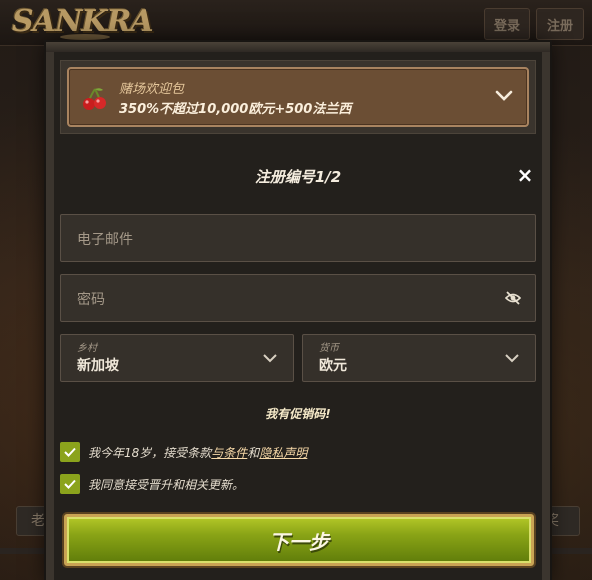 This screenshot has width=592, height=580. What do you see at coordinates (253, 452) in the screenshot?
I see `age-terms-and: 和` at bounding box center [253, 452].